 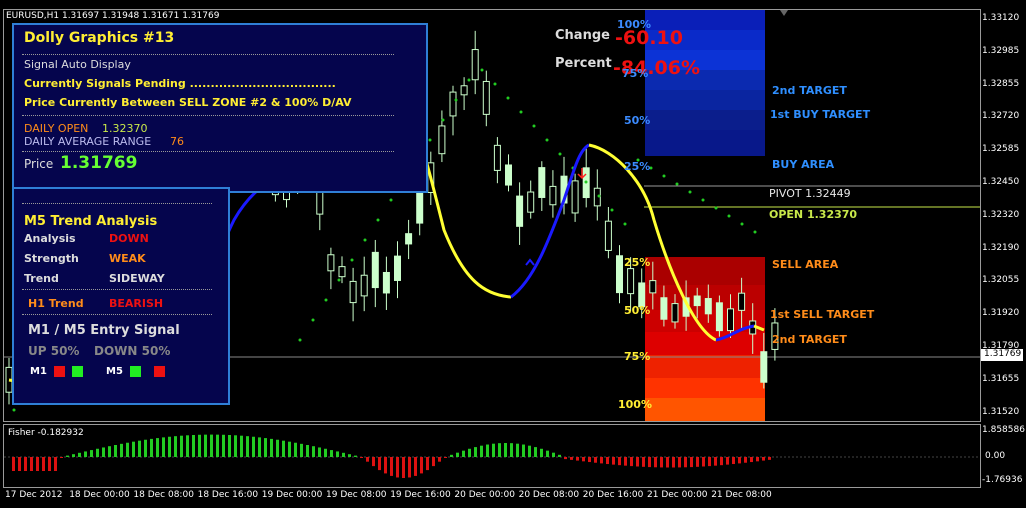 What do you see at coordinates (41, 278) in the screenshot?
I see `trend-label: Trend` at bounding box center [41, 278].